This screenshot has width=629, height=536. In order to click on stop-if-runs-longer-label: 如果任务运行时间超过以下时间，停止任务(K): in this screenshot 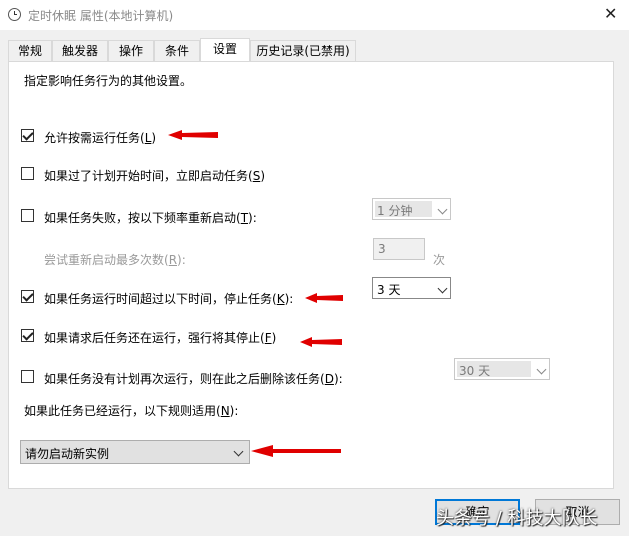, I will do `click(168, 298)`.